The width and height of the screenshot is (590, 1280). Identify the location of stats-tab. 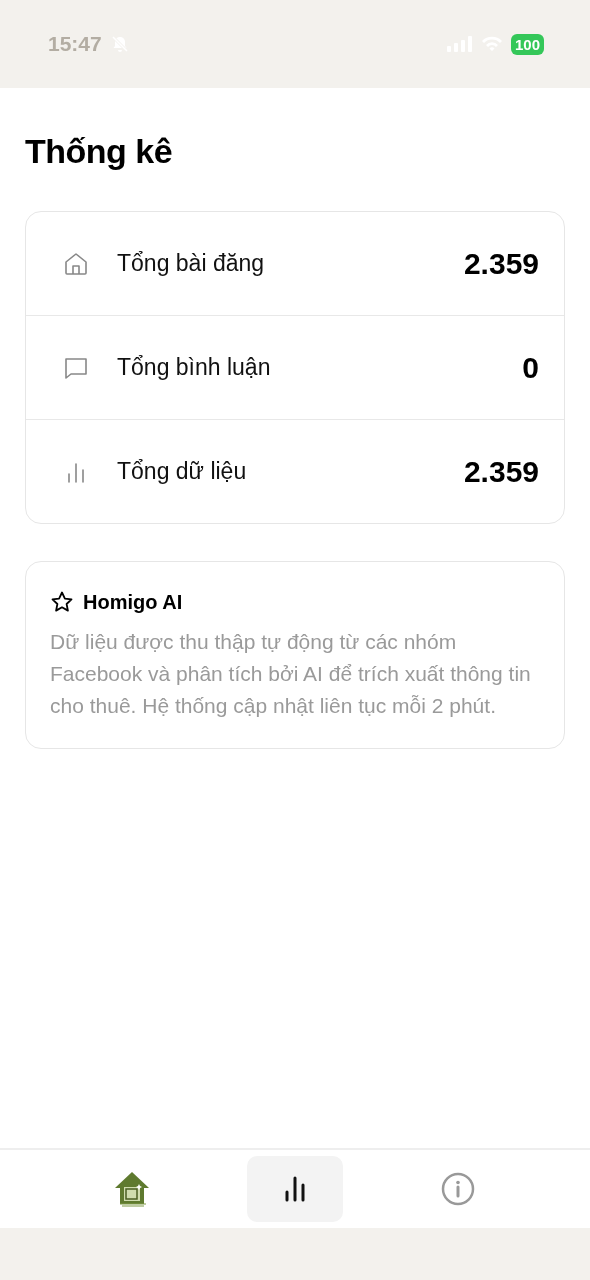
(295, 1189).